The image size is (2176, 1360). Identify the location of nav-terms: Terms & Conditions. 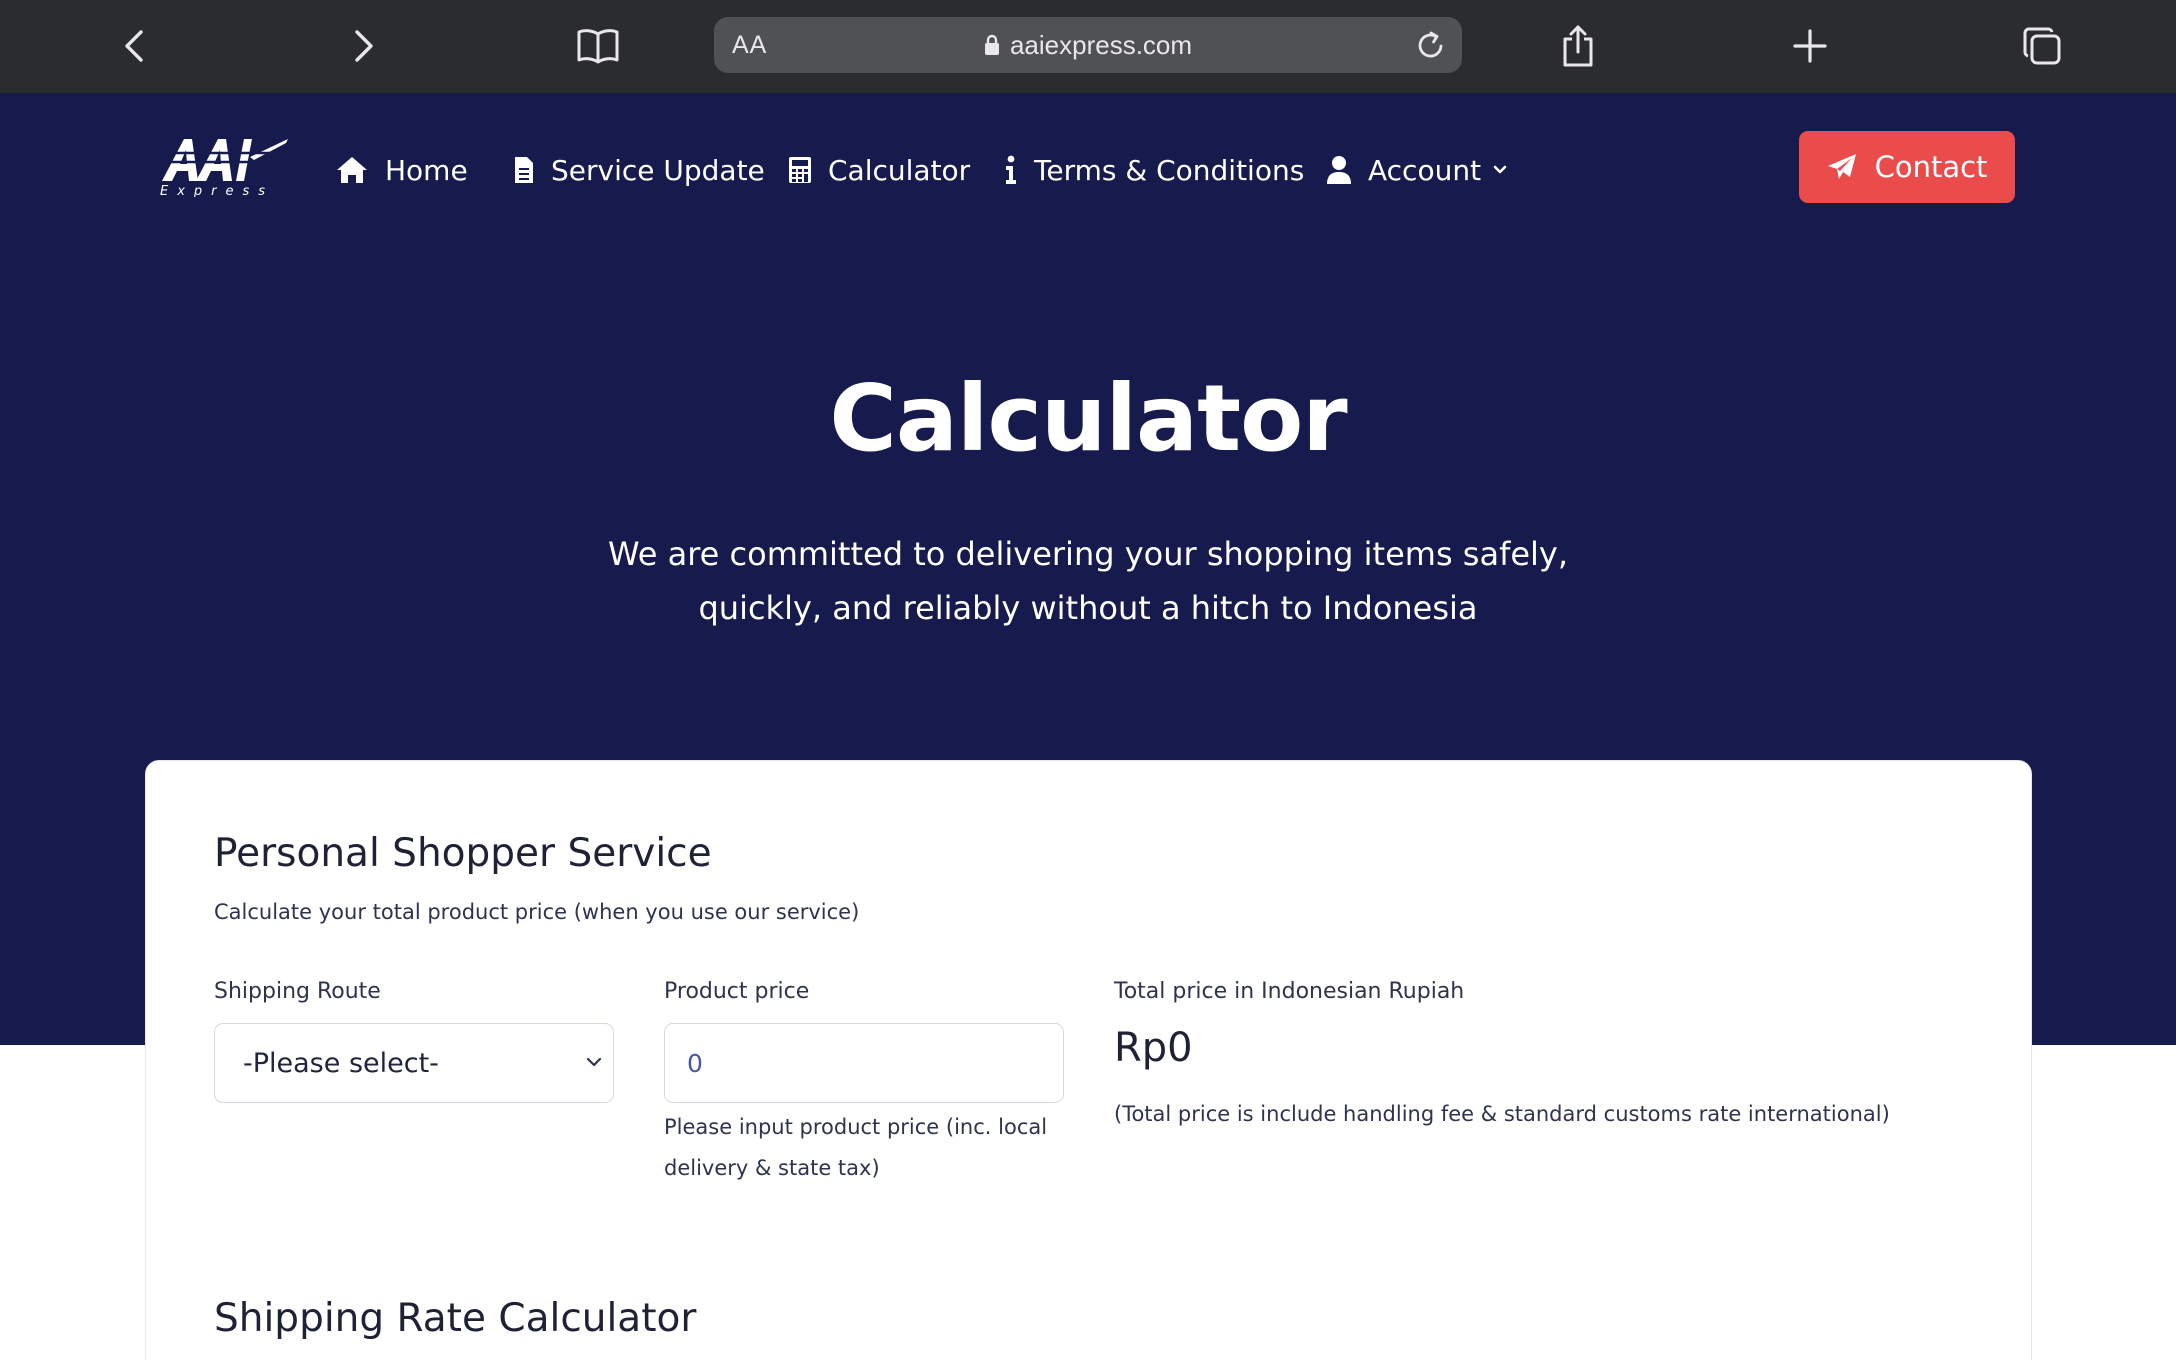
(1154, 170).